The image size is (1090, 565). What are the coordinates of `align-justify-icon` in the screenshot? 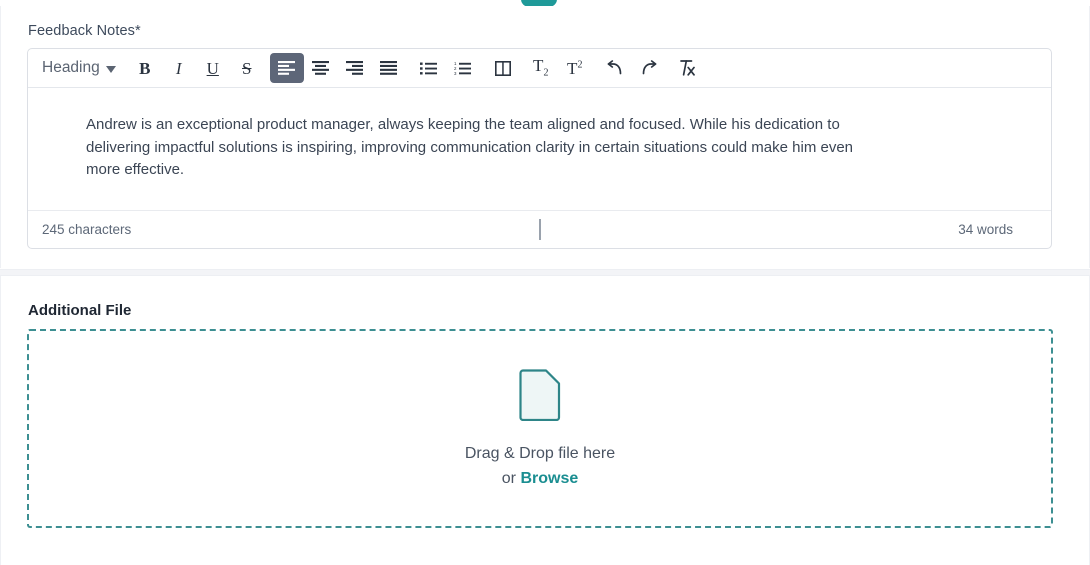 It's located at (389, 68).